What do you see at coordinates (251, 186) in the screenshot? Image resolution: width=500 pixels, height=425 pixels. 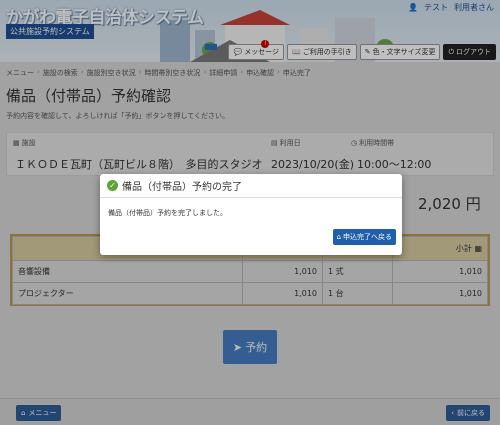 I see `dialog-header: ✓ 備品（付帯品）予約の完了` at bounding box center [251, 186].